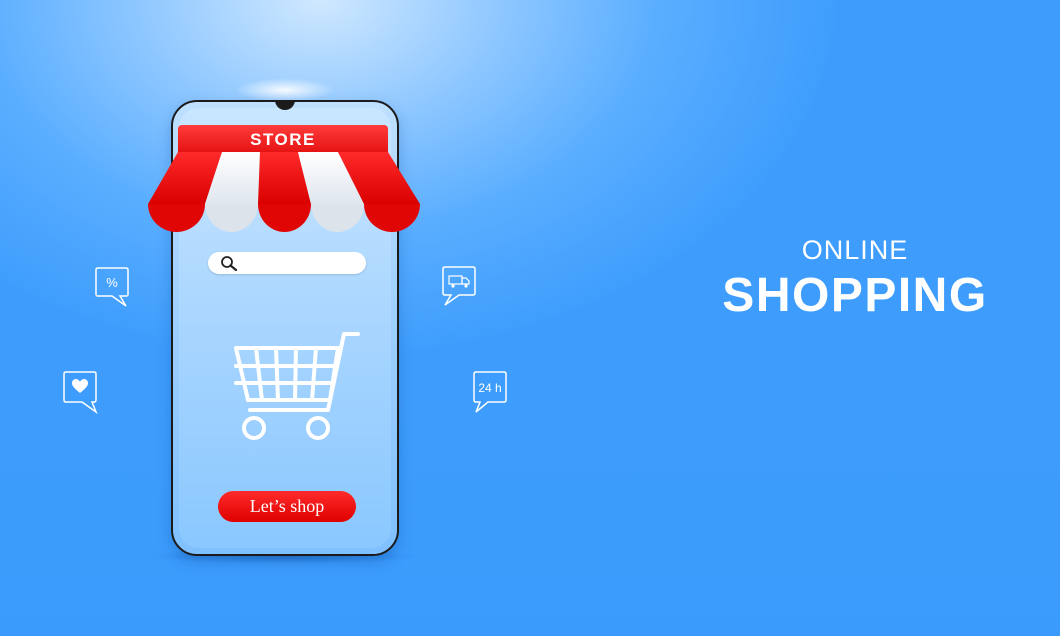 The height and width of the screenshot is (636, 1060). I want to click on hours-label: 24 h, so click(490, 388).